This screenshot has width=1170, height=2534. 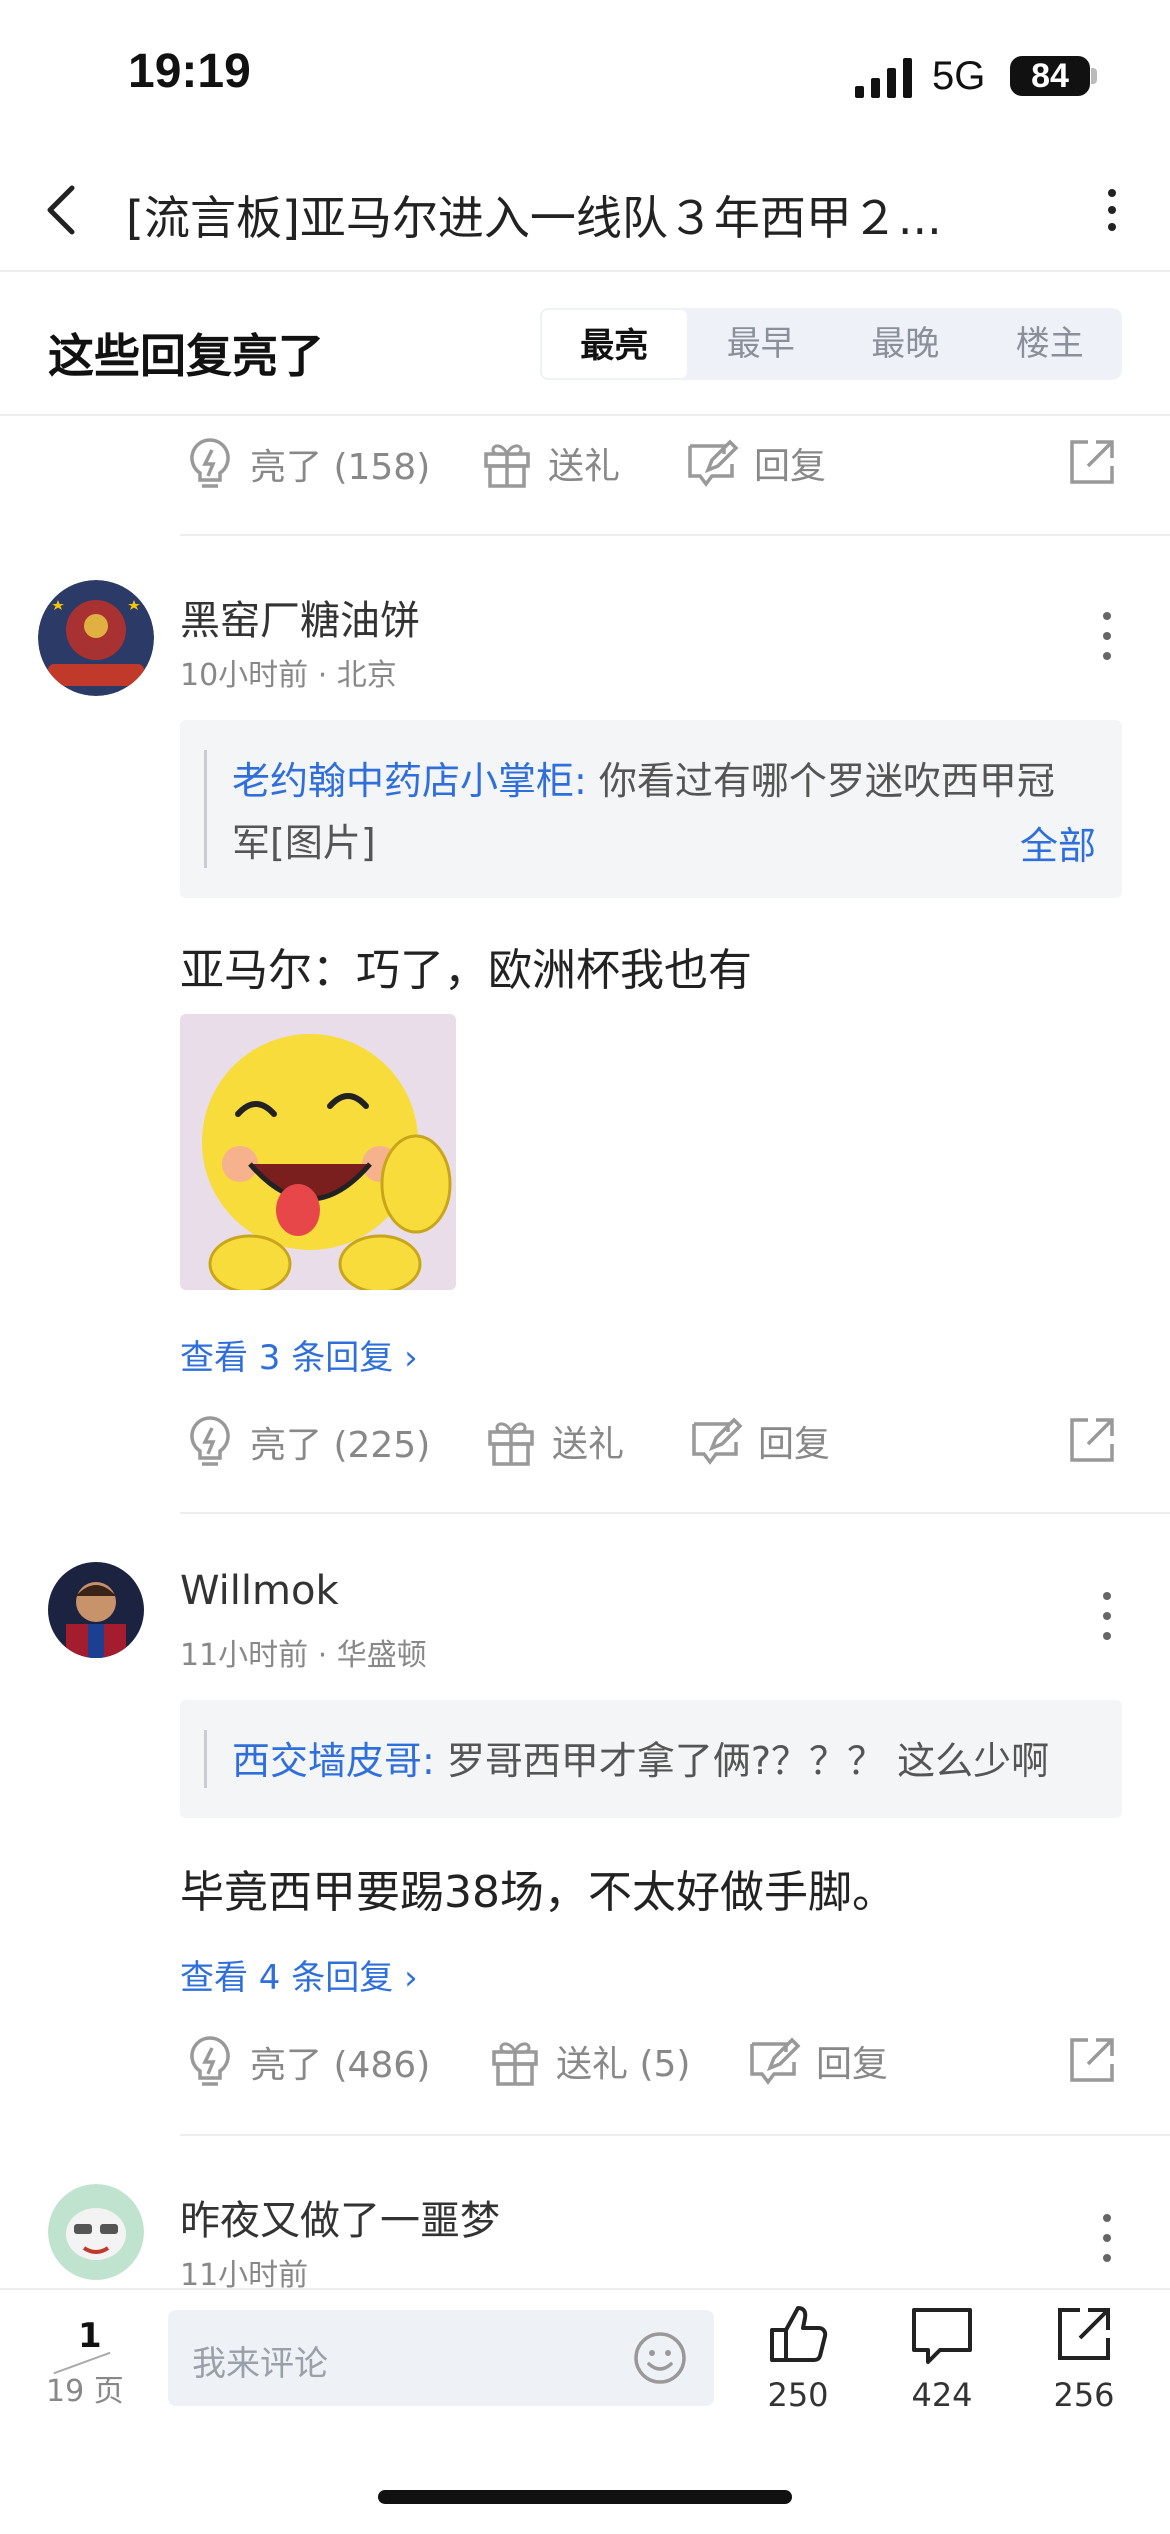 I want to click on quoted-reply: 老约翰中药店小掌柜: 你看过有哪个罗迷吹西甲冠军[图片] 全部, so click(x=651, y=809).